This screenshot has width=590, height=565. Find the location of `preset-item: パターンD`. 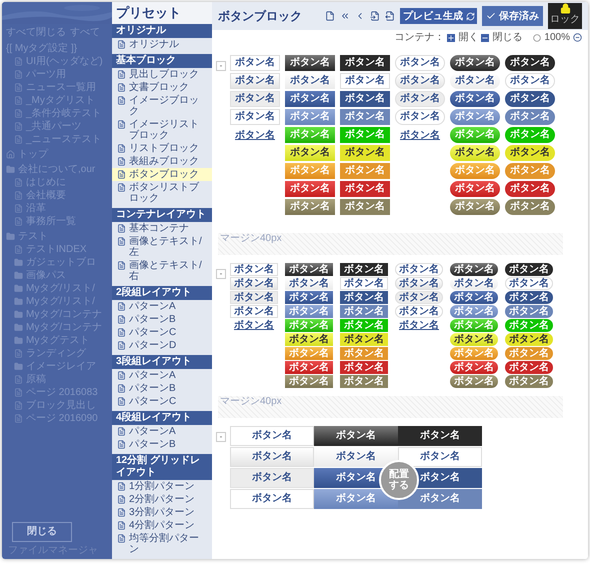

preset-item: パターンD is located at coordinates (162, 345).